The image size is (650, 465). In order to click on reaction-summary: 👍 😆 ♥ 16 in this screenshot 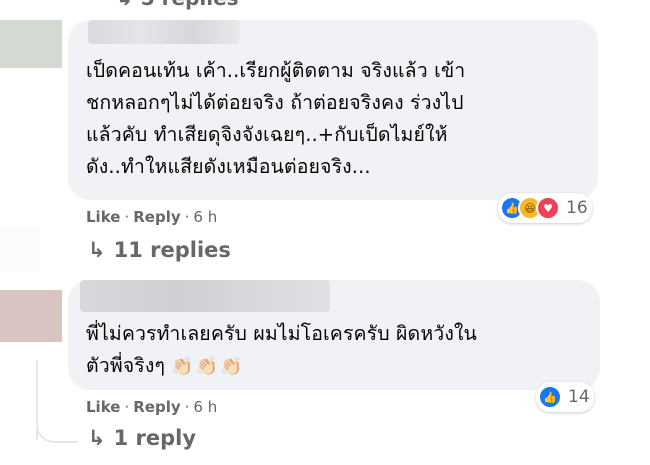, I will do `click(545, 208)`.